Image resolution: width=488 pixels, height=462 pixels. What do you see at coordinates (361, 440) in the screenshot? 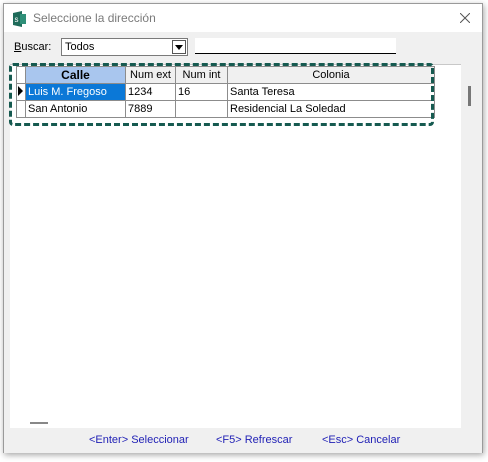
I see `cancel-shortcut-link: <Esc> Cancelar` at bounding box center [361, 440].